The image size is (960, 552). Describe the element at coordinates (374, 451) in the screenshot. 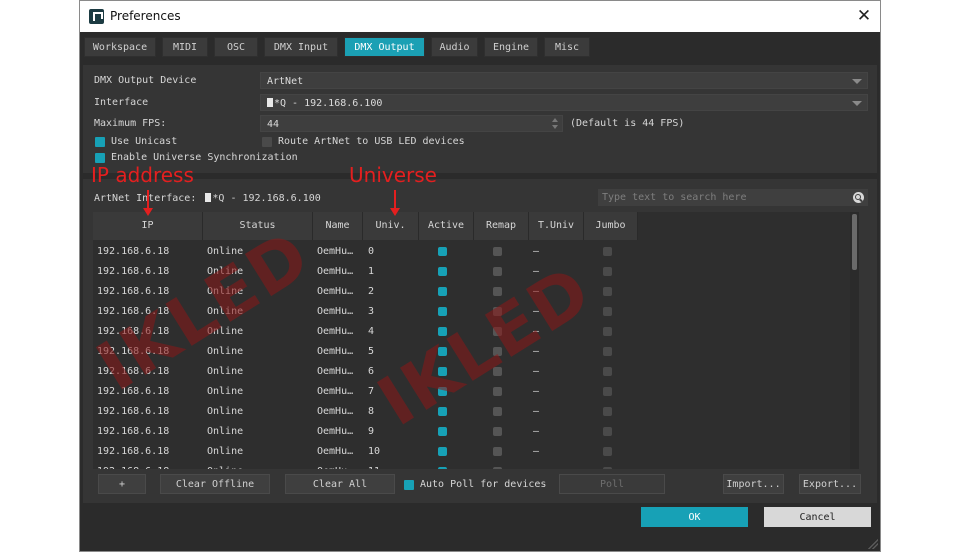

I see `cell-univ: 10` at that location.